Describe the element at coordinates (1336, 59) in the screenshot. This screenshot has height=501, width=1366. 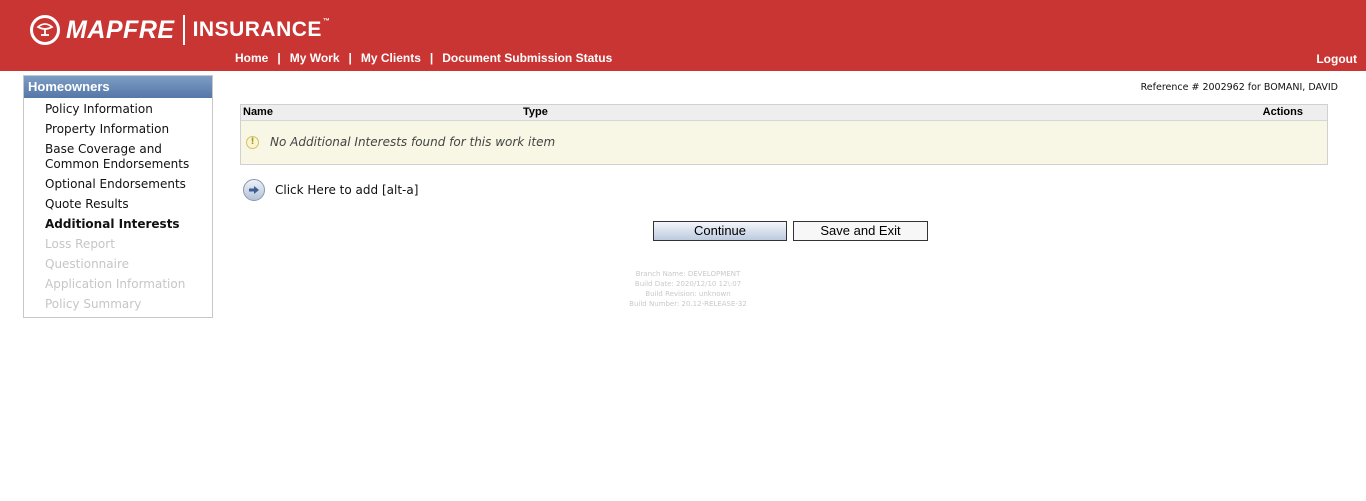
I see `logout-link: Logout` at that location.